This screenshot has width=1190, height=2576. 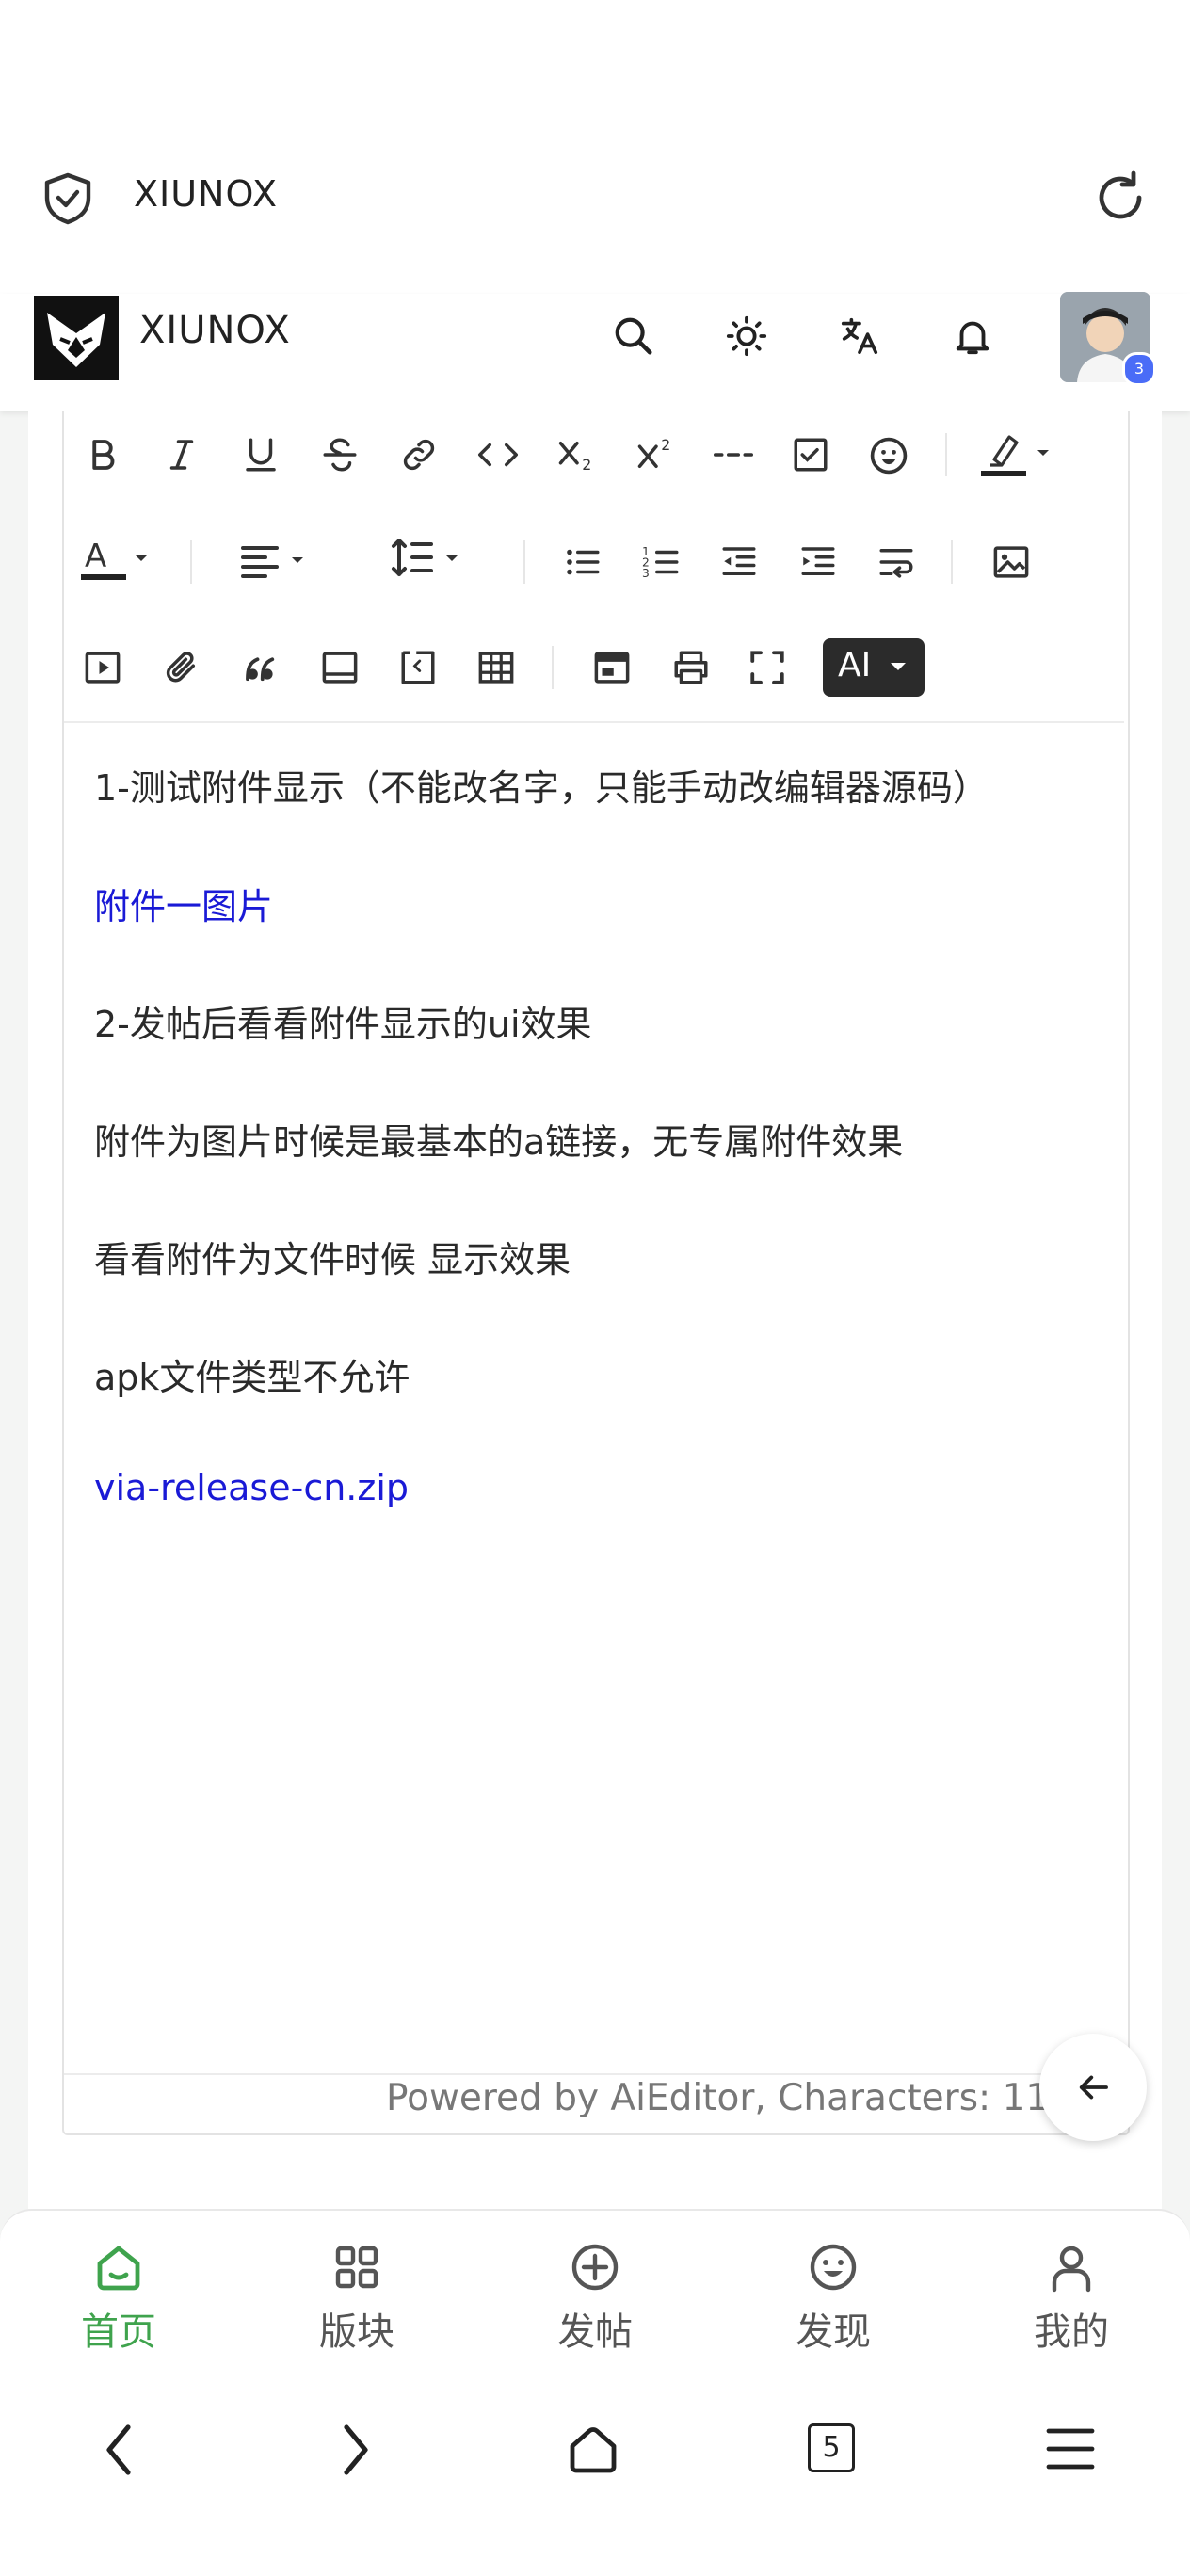 I want to click on indent-button, so click(x=818, y=562).